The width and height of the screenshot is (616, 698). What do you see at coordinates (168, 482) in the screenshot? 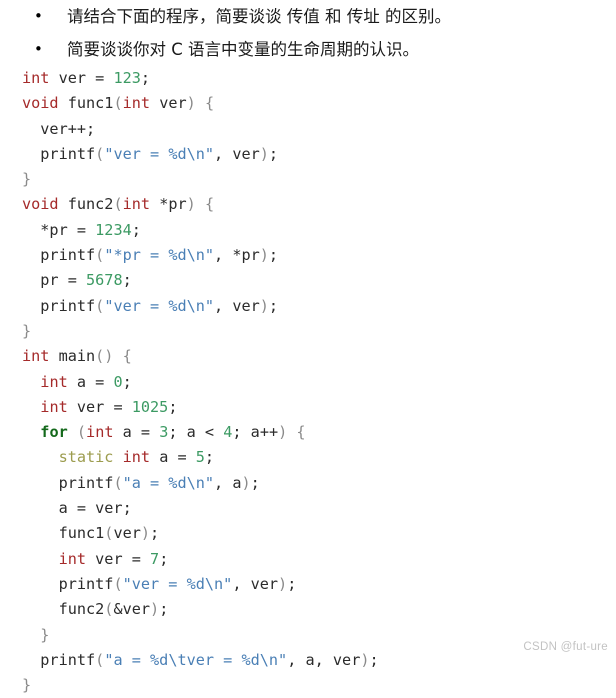
I see `code-token-str: "a = %d\n"` at bounding box center [168, 482].